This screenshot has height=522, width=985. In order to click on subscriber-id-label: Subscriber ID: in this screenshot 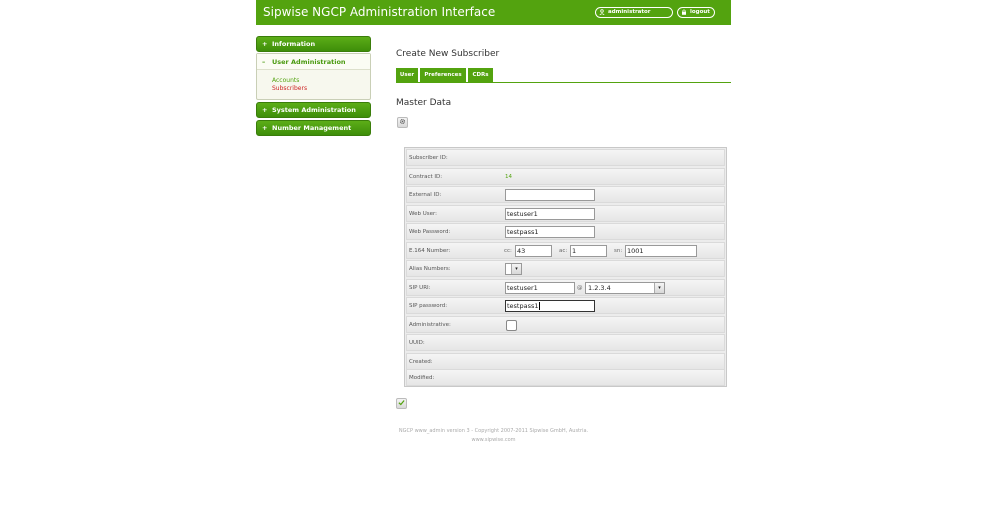, I will do `click(428, 158)`.